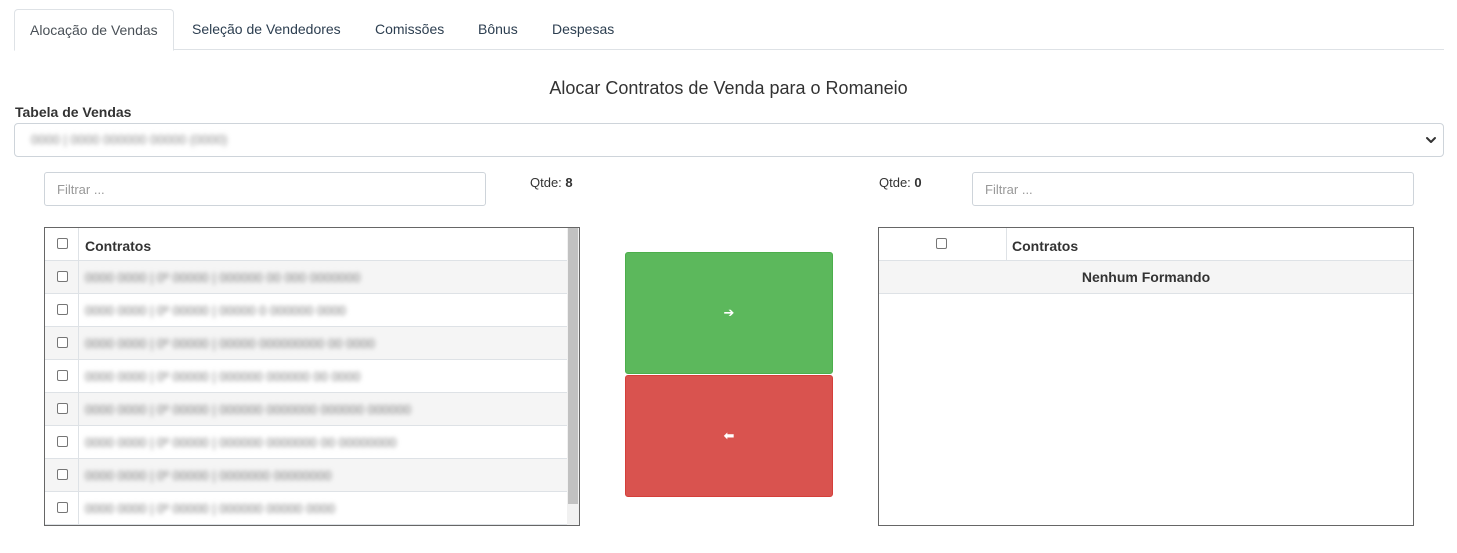 This screenshot has height=553, width=1457. I want to click on left-qtde-value: 8, so click(569, 182).